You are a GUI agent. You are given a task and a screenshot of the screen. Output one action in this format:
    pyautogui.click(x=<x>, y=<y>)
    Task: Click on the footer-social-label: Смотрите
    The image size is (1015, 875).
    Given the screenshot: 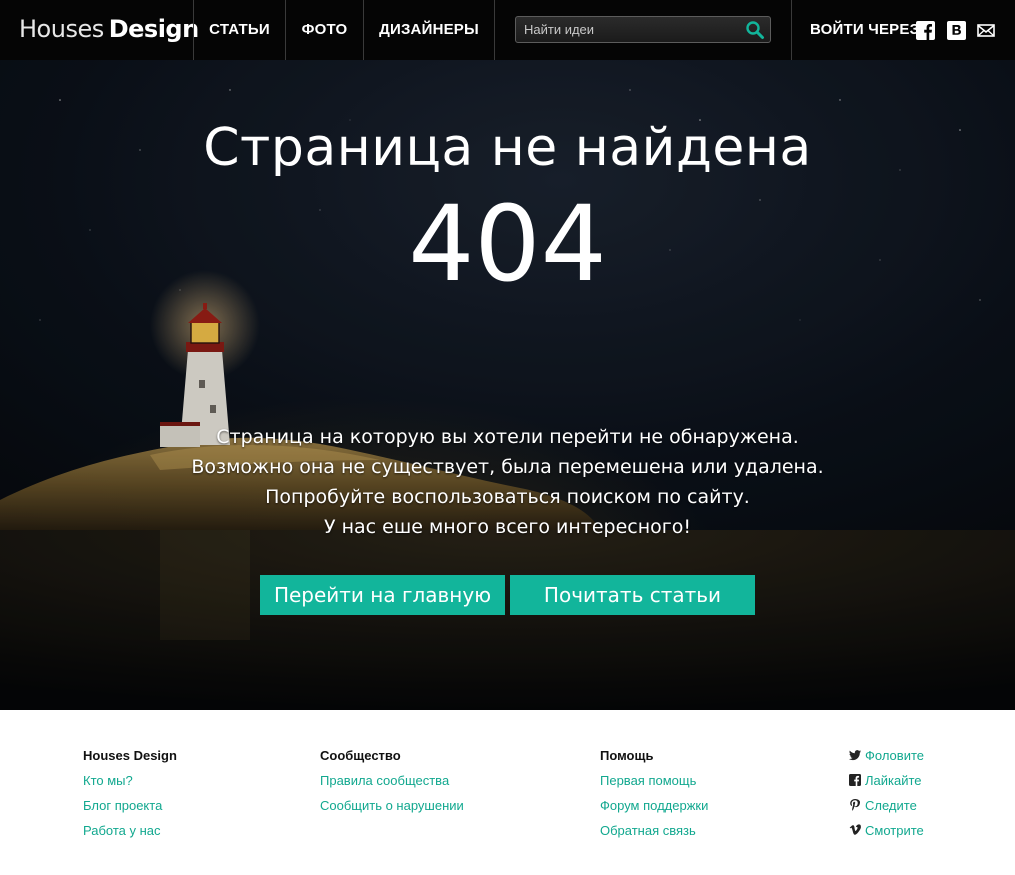 What is the action you would take?
    pyautogui.click(x=894, y=830)
    